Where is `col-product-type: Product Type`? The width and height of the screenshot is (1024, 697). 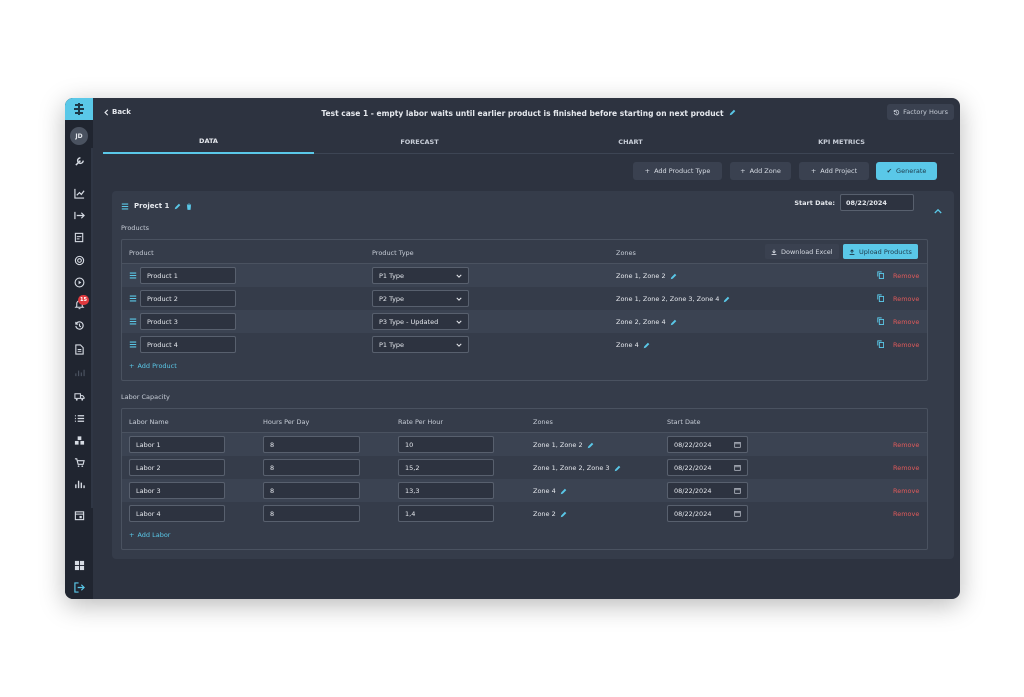
col-product-type: Product Type is located at coordinates (393, 253).